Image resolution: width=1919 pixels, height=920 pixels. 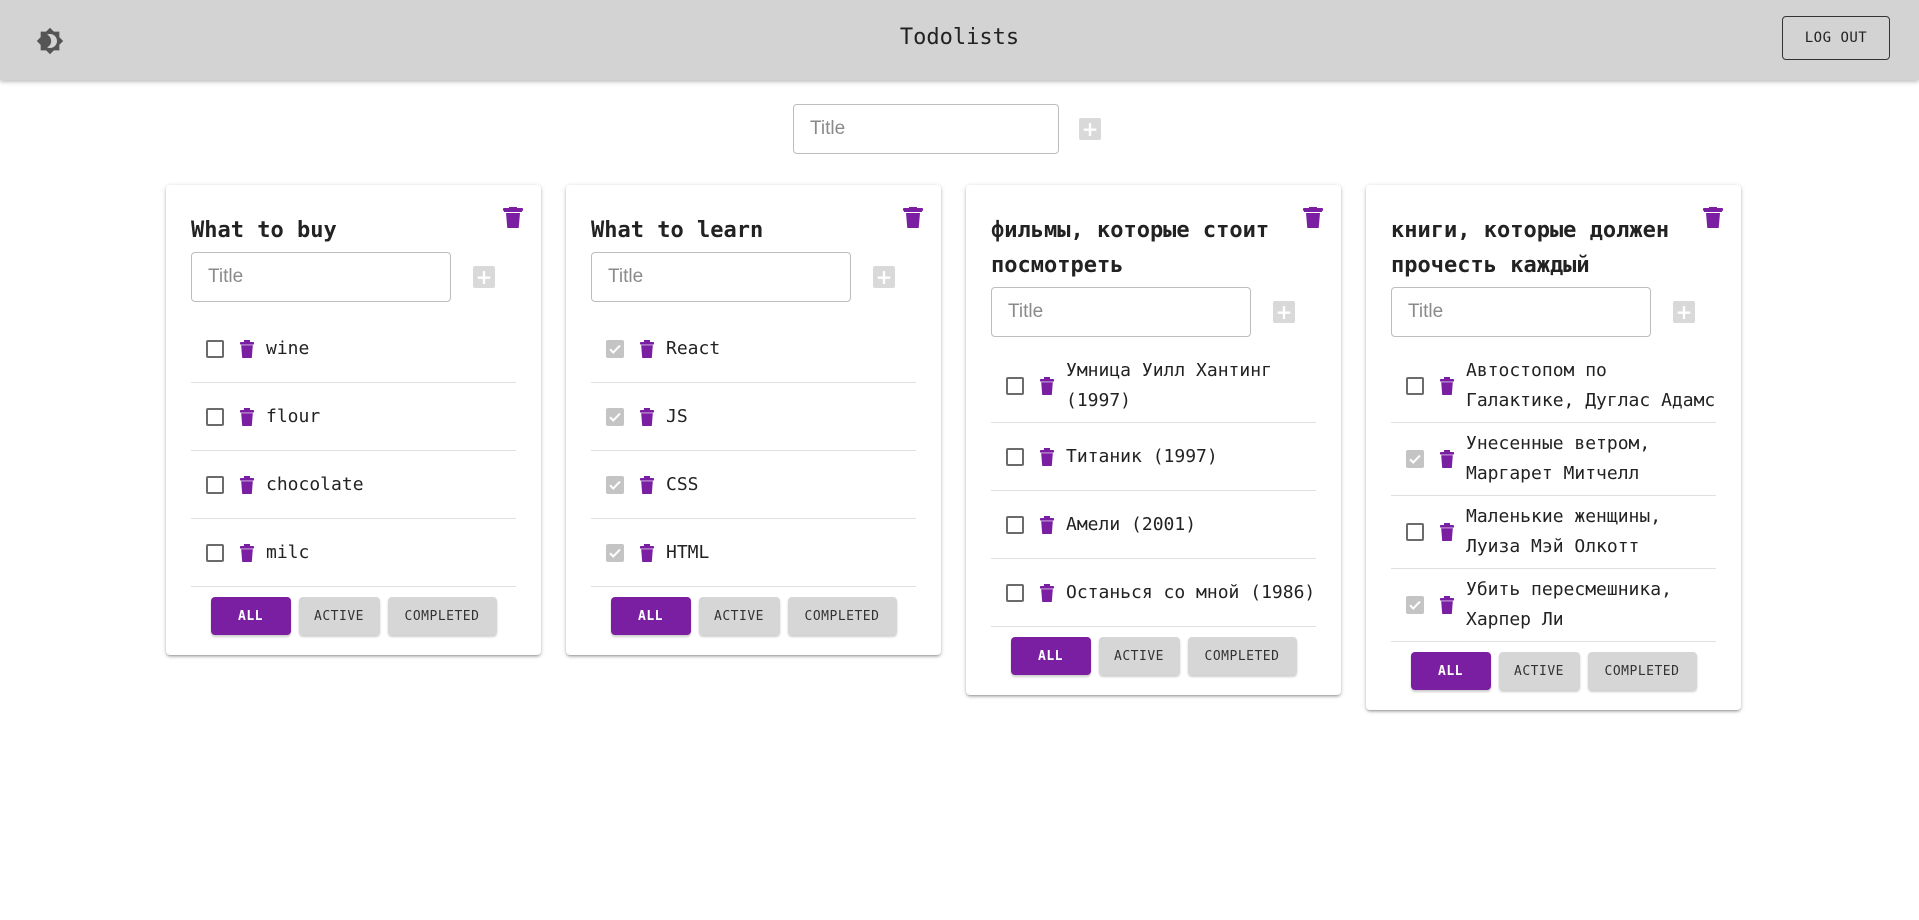 I want to click on task-item: Убить пересмешника, Харпер Ли, so click(x=1553, y=605).